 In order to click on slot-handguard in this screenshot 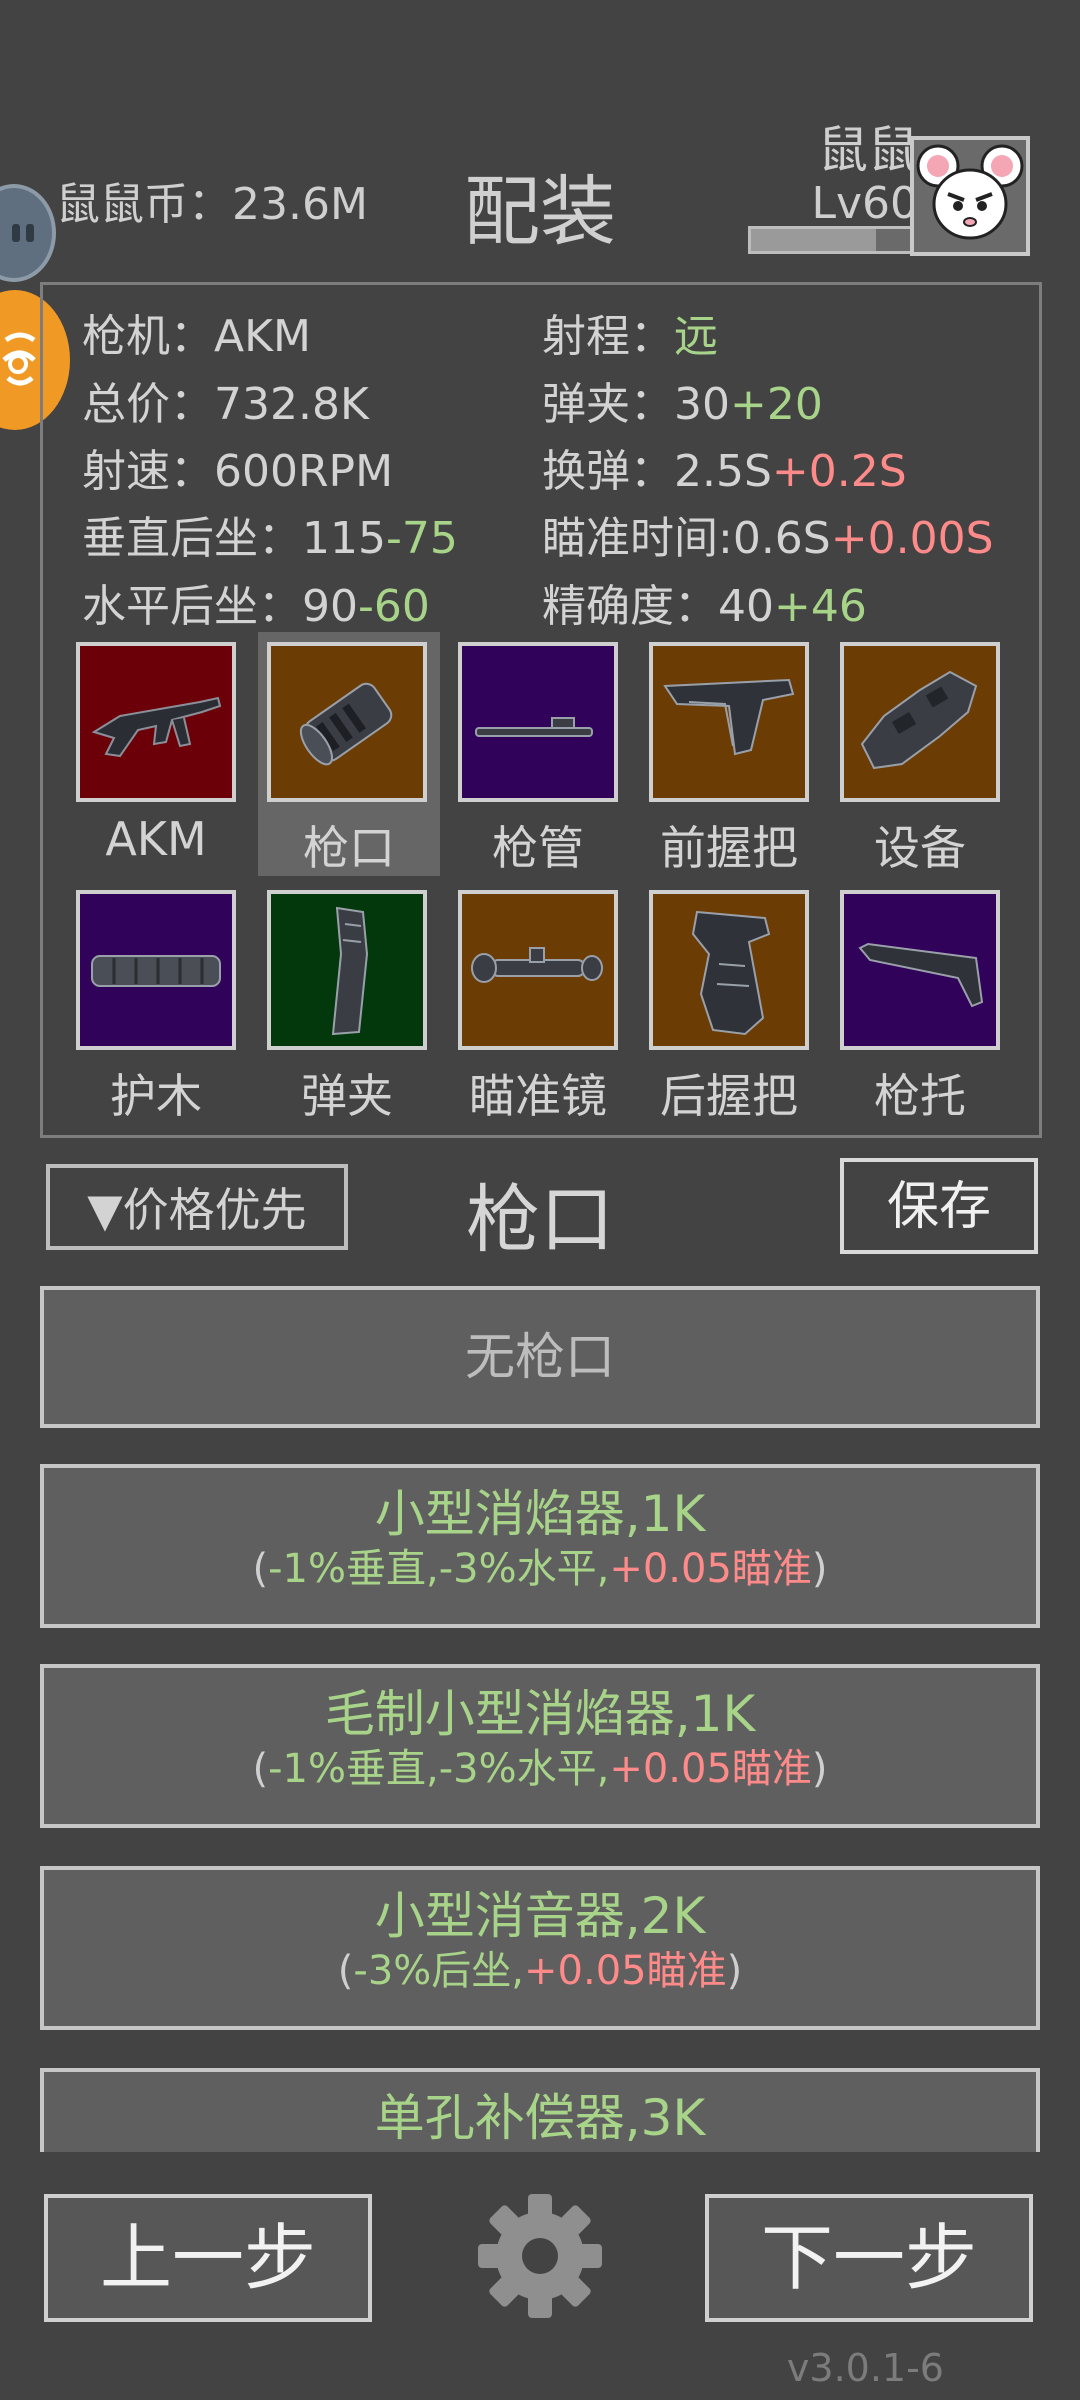, I will do `click(156, 970)`.